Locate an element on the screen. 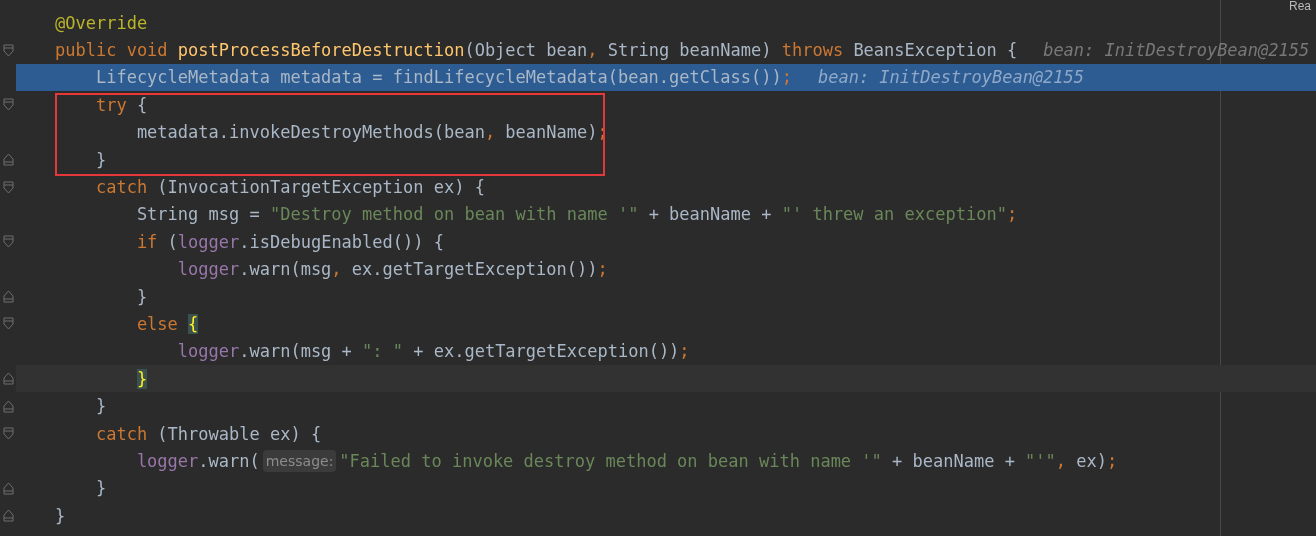 This screenshot has height=536, width=1316. code-text: logger.warn(msg, ex.getTargetException()); is located at coordinates (392, 269).